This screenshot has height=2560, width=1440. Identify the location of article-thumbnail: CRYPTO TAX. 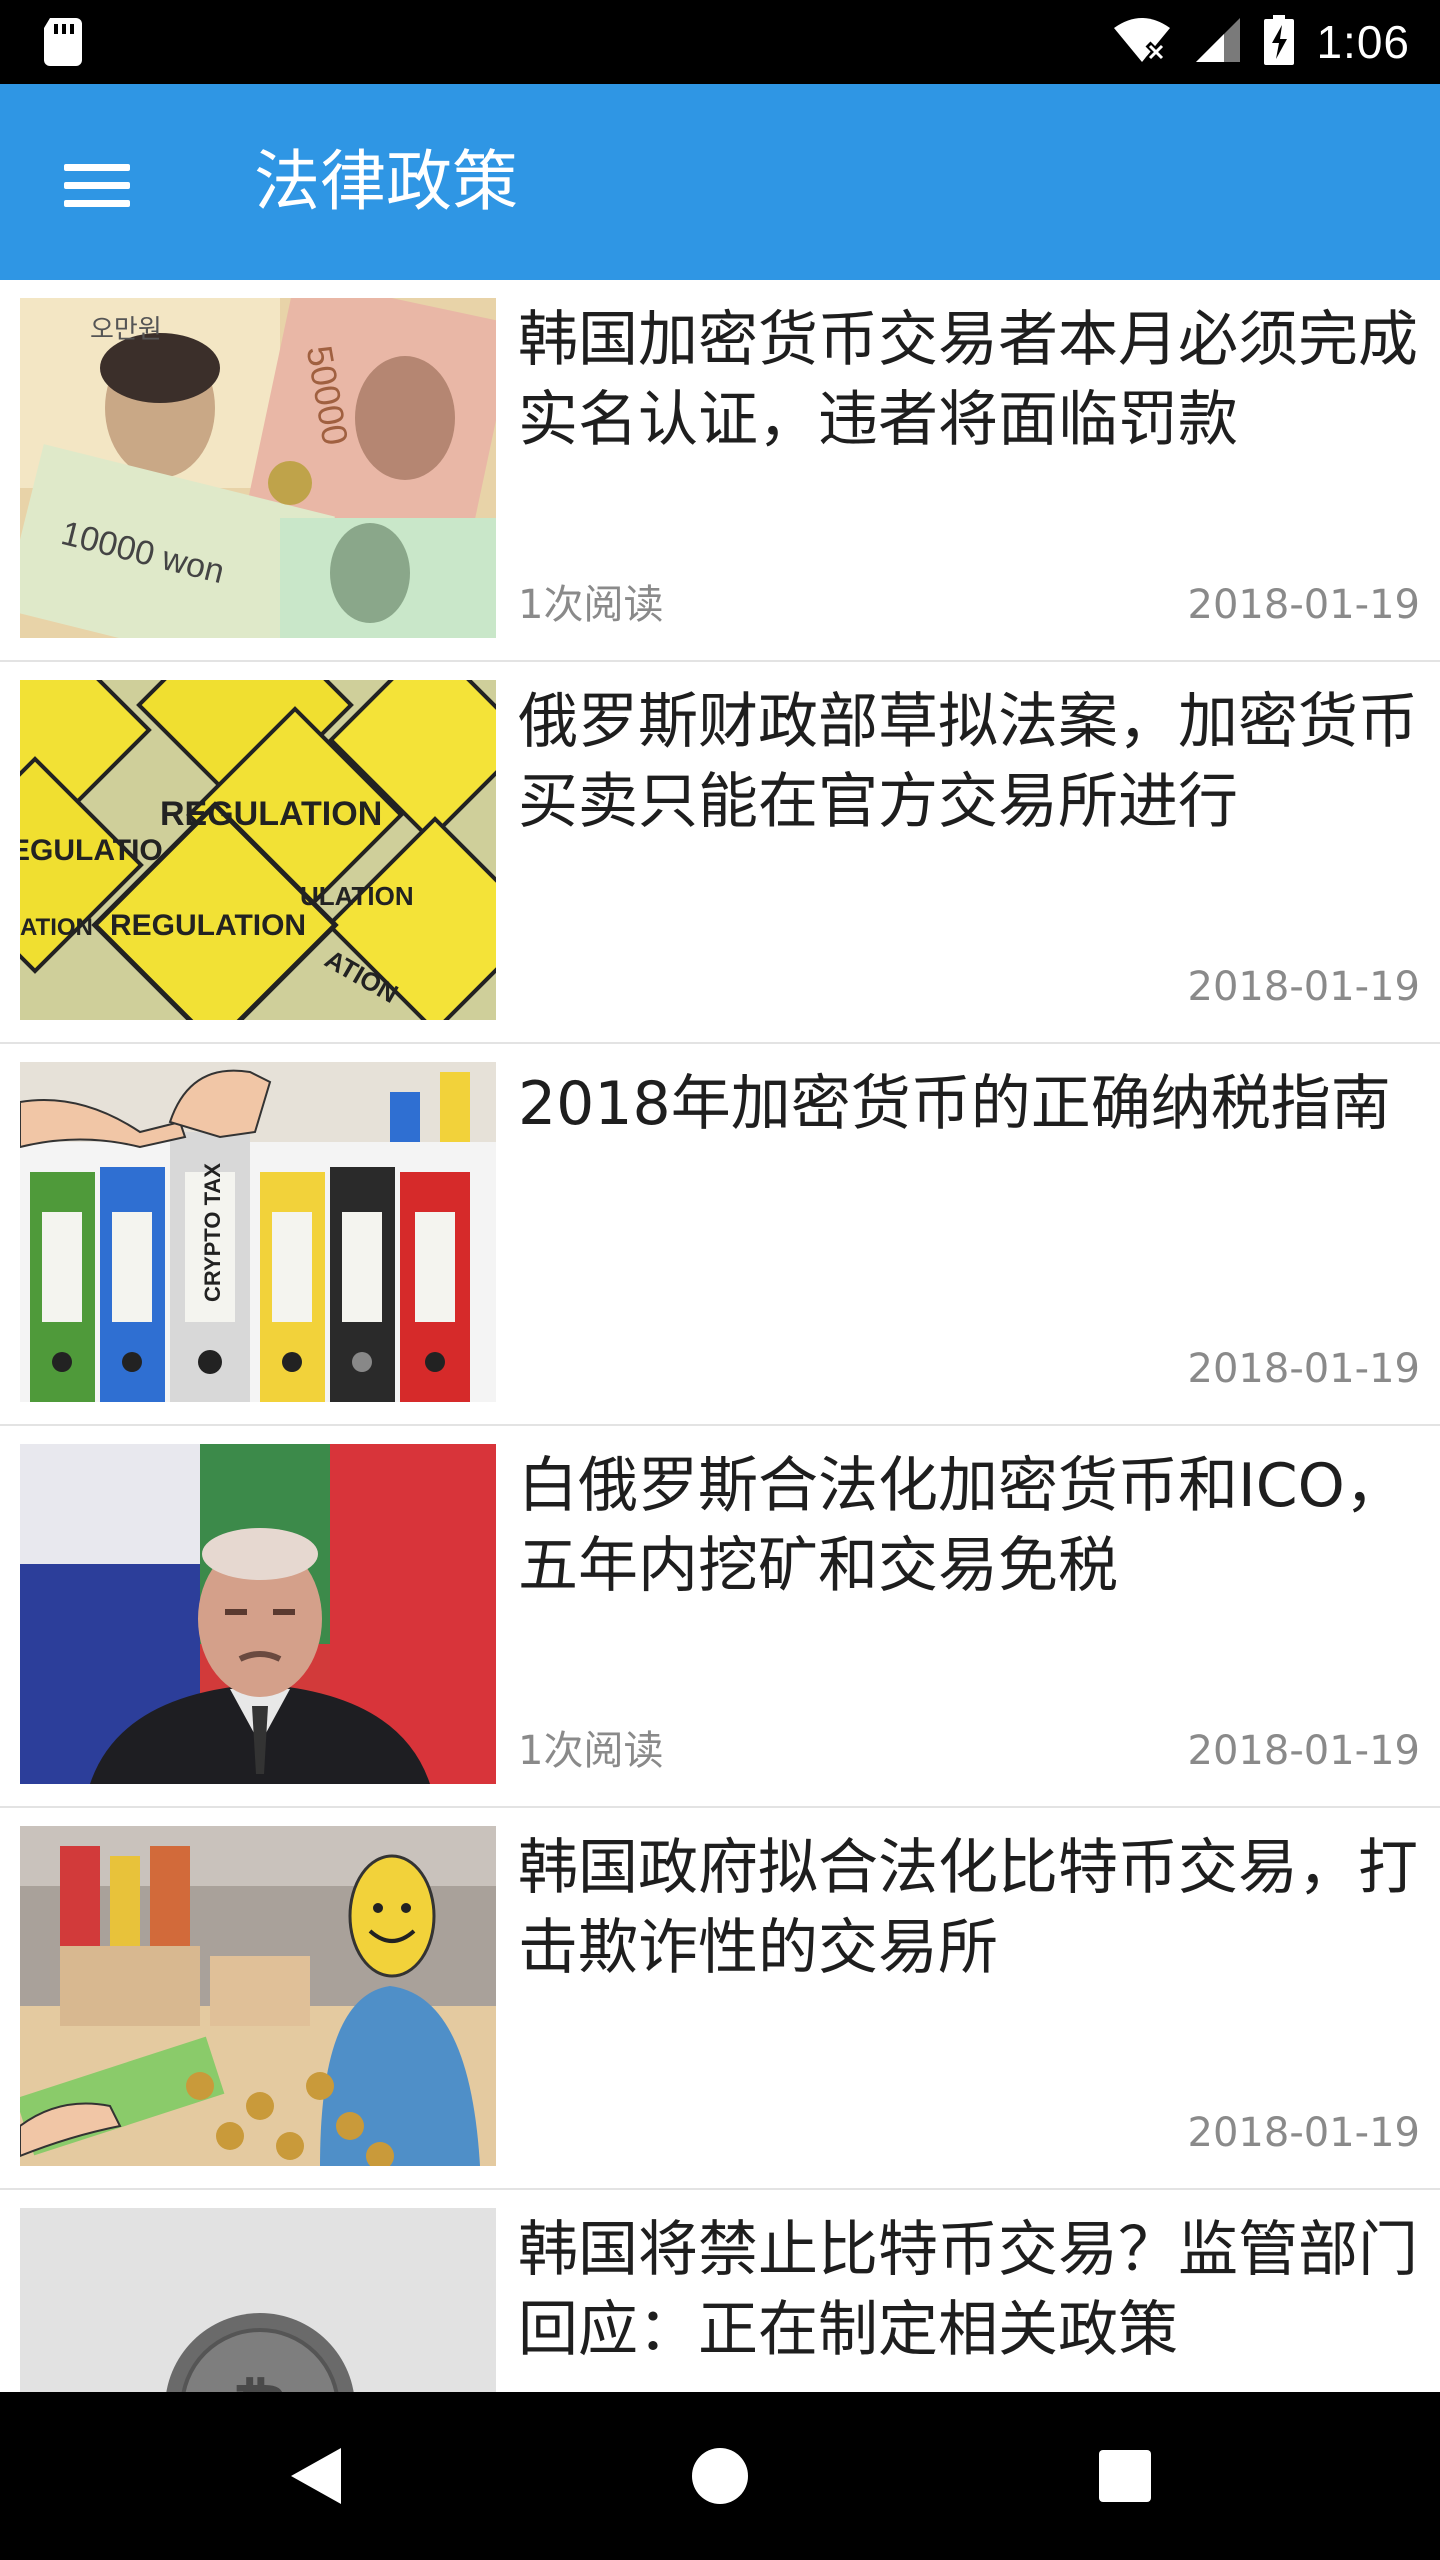
(258, 1232).